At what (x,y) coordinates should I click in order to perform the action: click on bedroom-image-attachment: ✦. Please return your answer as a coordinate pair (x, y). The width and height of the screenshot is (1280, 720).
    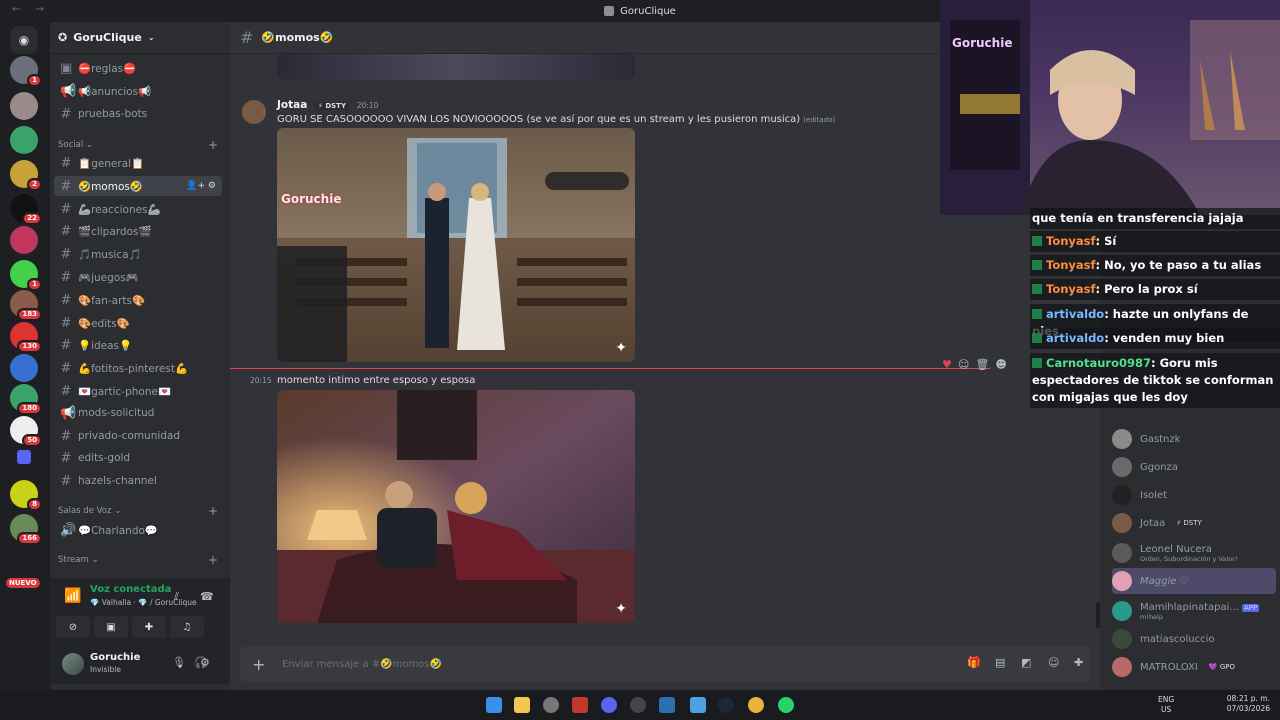
    Looking at the image, I should click on (456, 506).